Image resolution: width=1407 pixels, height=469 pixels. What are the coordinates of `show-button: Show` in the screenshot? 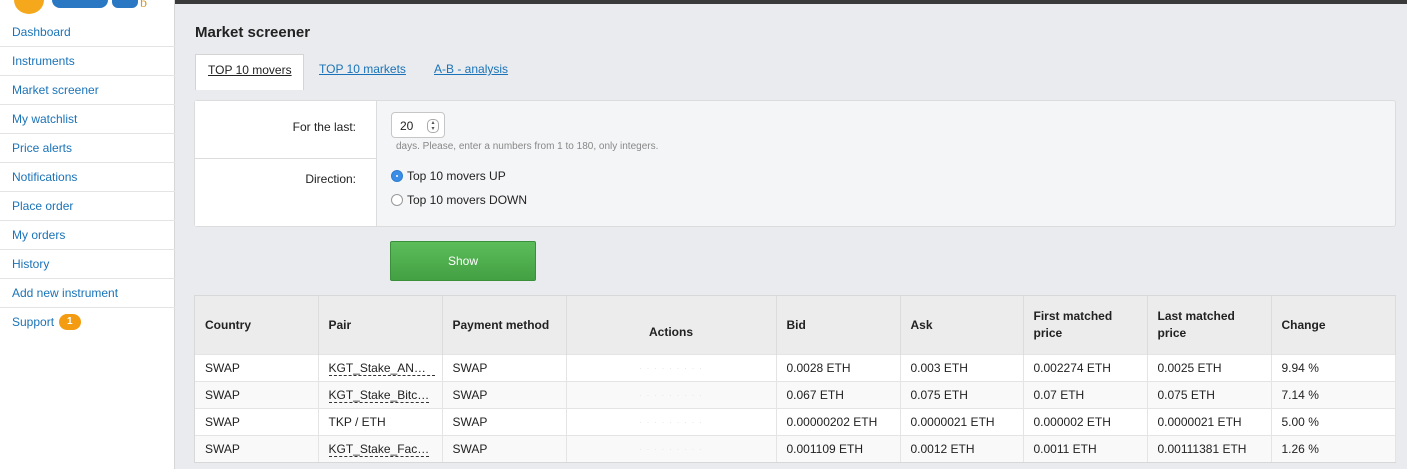 It's located at (463, 261).